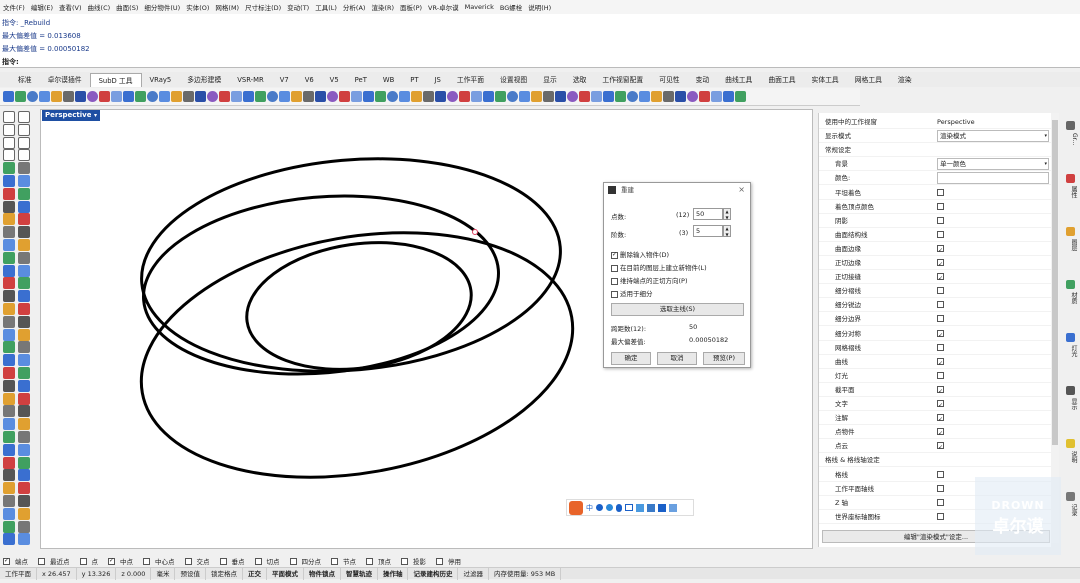 The height and width of the screenshot is (583, 1080). What do you see at coordinates (443, 7) in the screenshot?
I see `menu-item: VR-卓尔谟` at bounding box center [443, 7].